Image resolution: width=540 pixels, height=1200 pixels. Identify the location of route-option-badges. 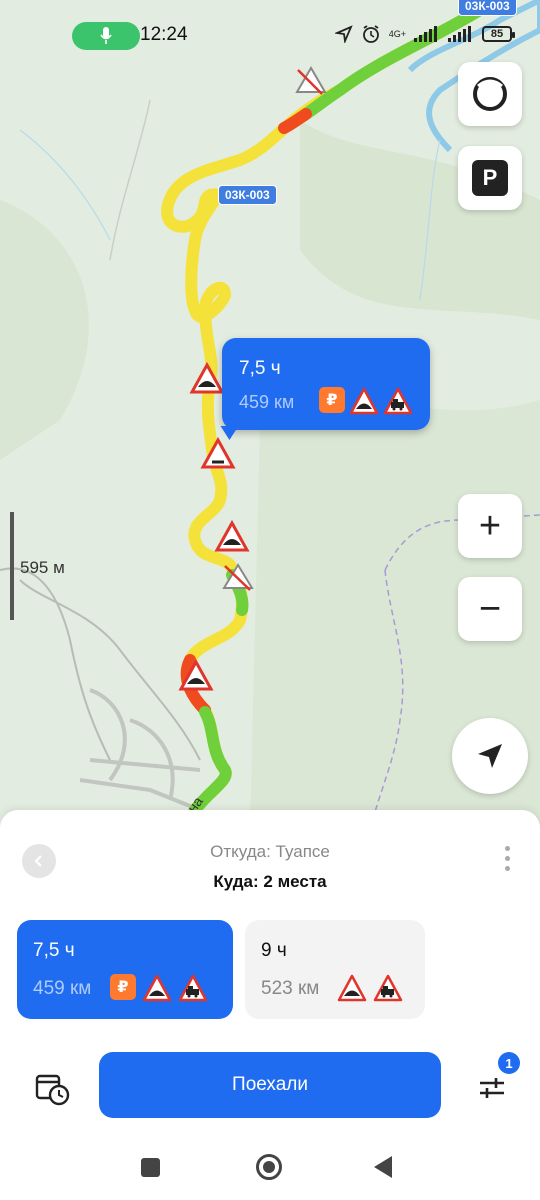
(370, 988).